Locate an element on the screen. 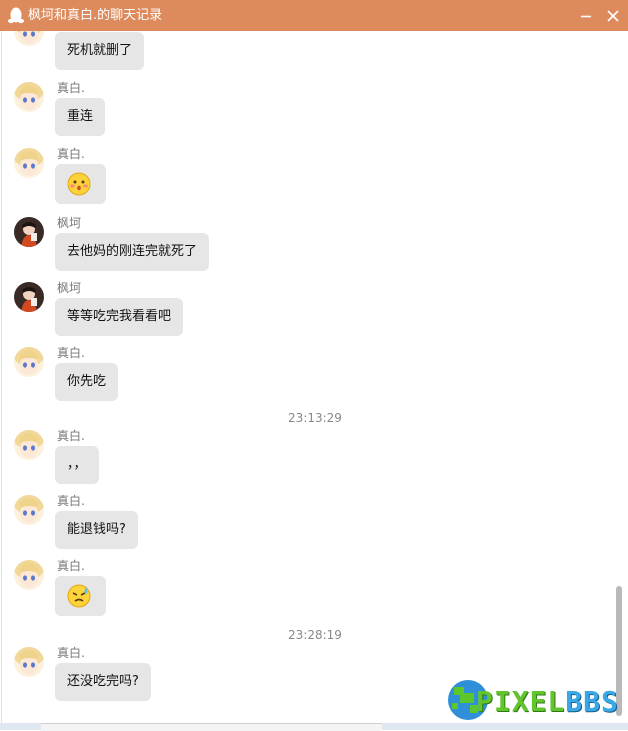 The width and height of the screenshot is (628, 731). close-icon is located at coordinates (613, 16).